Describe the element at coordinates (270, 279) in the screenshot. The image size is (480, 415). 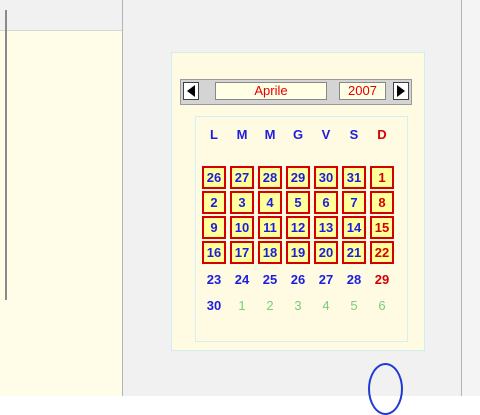
I see `calendar-day: 25` at that location.